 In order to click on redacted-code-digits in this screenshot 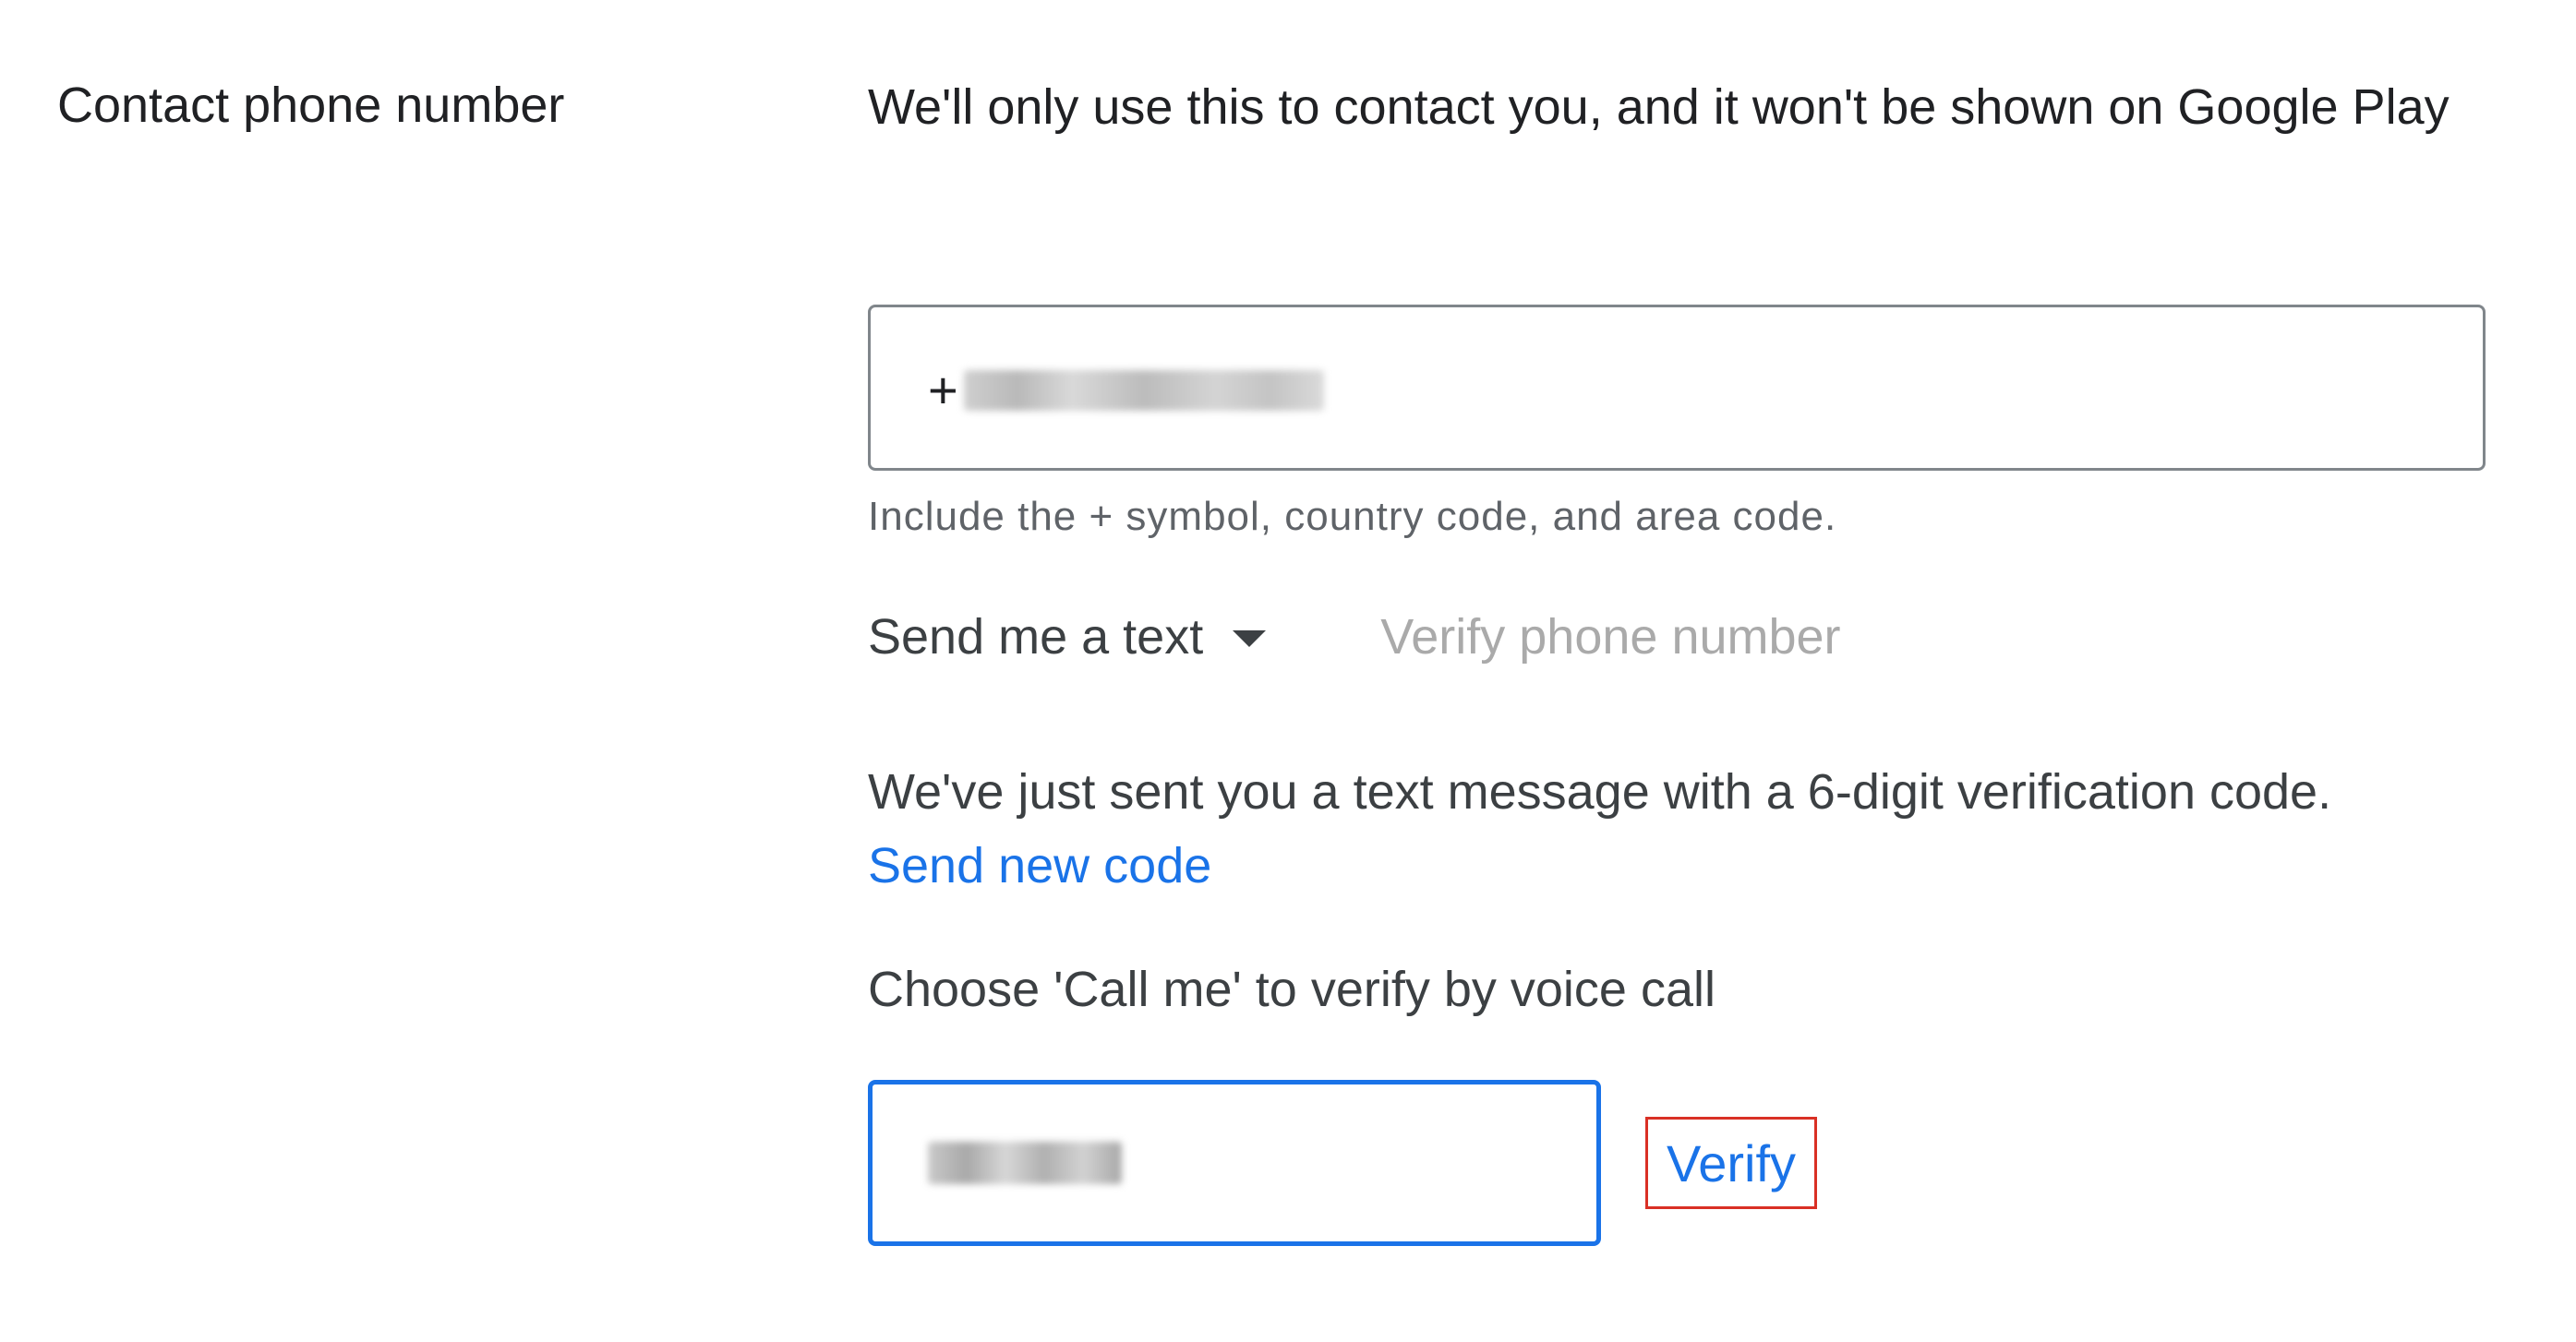, I will do `click(1025, 1163)`.